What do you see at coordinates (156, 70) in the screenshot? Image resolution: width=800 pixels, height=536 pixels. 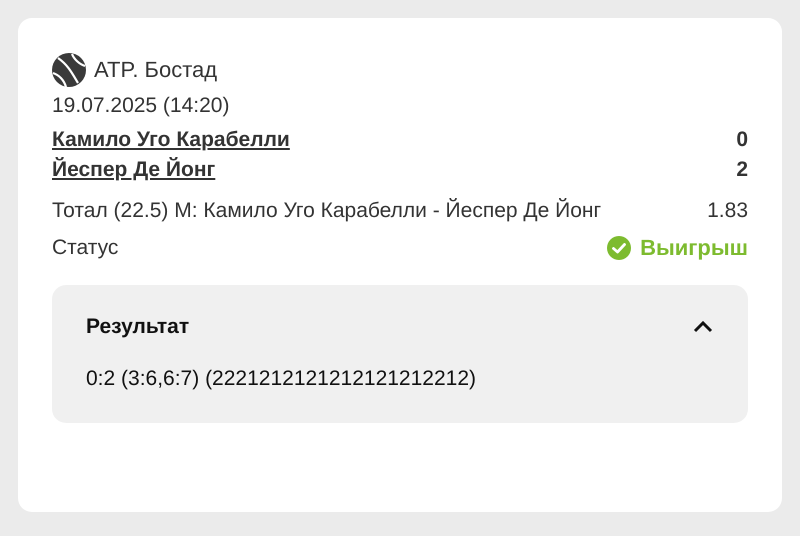 I see `tournament-title: ATP. Бостад` at bounding box center [156, 70].